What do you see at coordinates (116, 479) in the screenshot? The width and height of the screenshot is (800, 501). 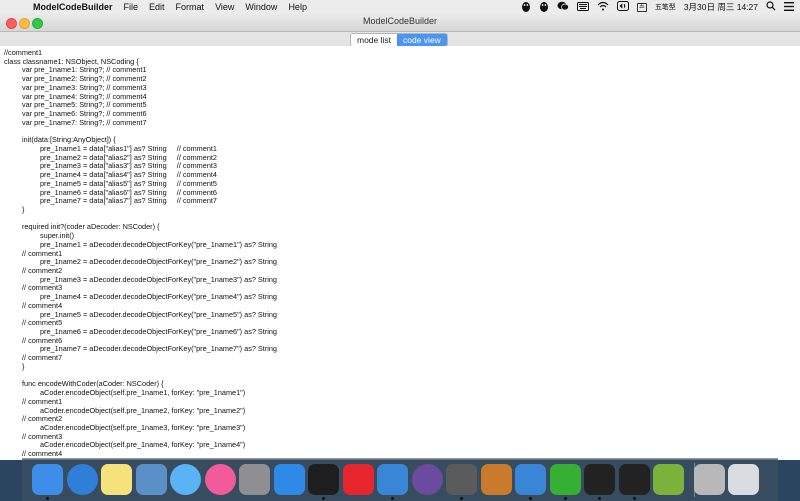 I see `dock-notes-icon` at bounding box center [116, 479].